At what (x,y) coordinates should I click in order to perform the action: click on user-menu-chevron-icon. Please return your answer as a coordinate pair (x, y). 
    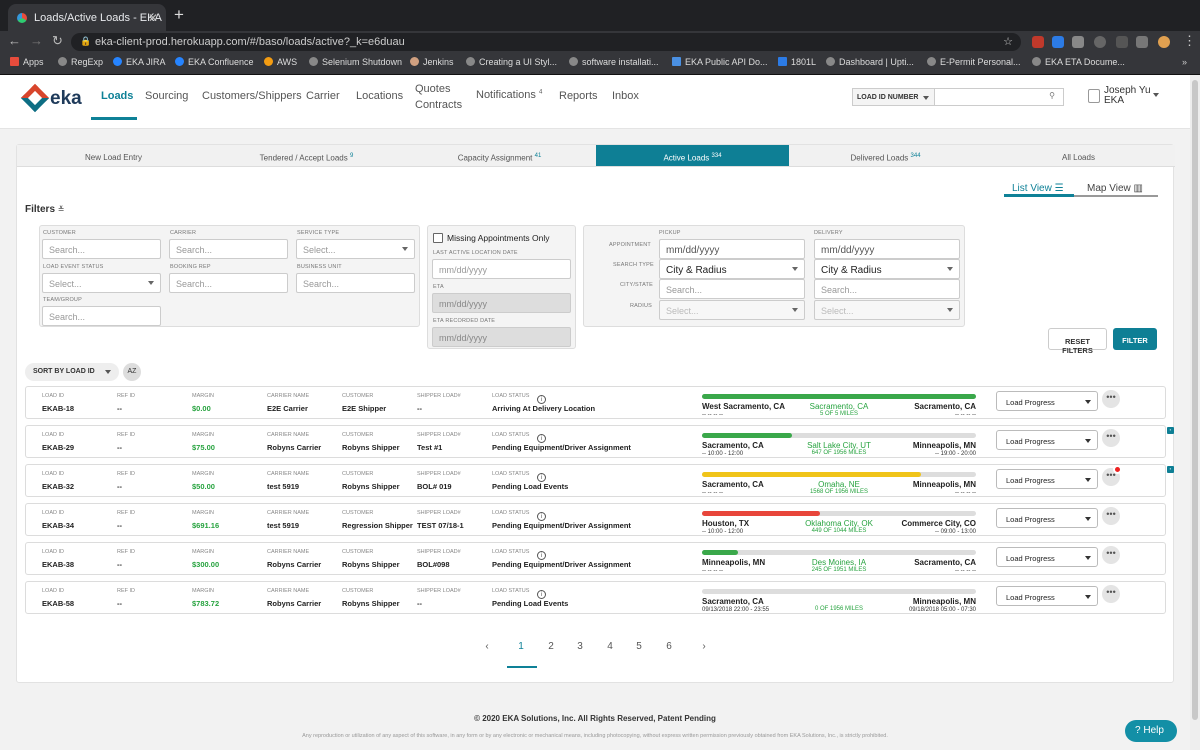
    Looking at the image, I should click on (1156, 96).